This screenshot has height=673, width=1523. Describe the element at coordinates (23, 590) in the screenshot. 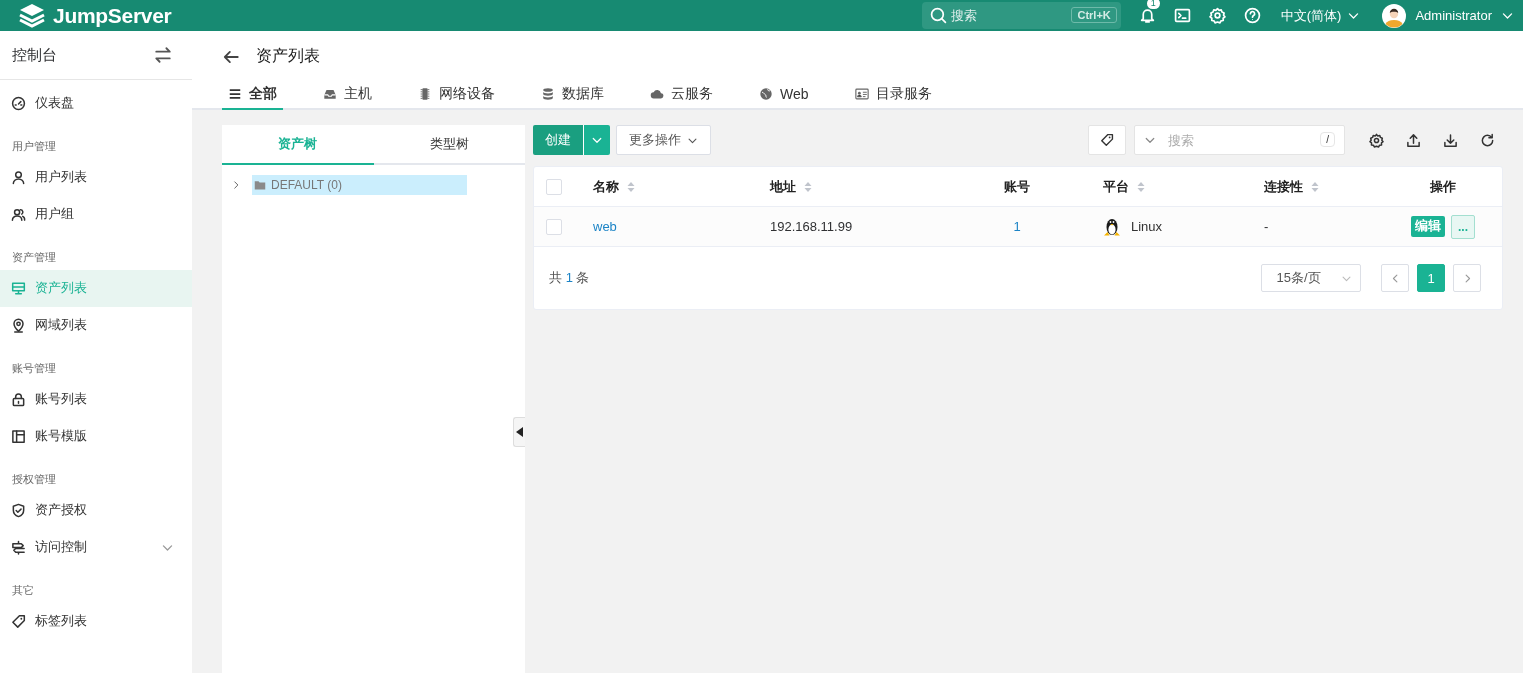

I see `menu-section-label: 其它` at that location.